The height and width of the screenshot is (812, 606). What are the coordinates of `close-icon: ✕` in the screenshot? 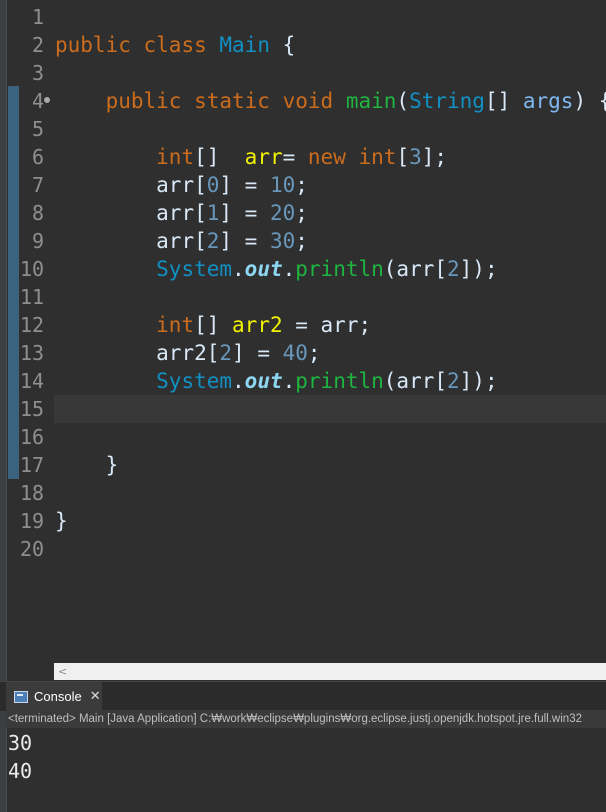 It's located at (95, 696).